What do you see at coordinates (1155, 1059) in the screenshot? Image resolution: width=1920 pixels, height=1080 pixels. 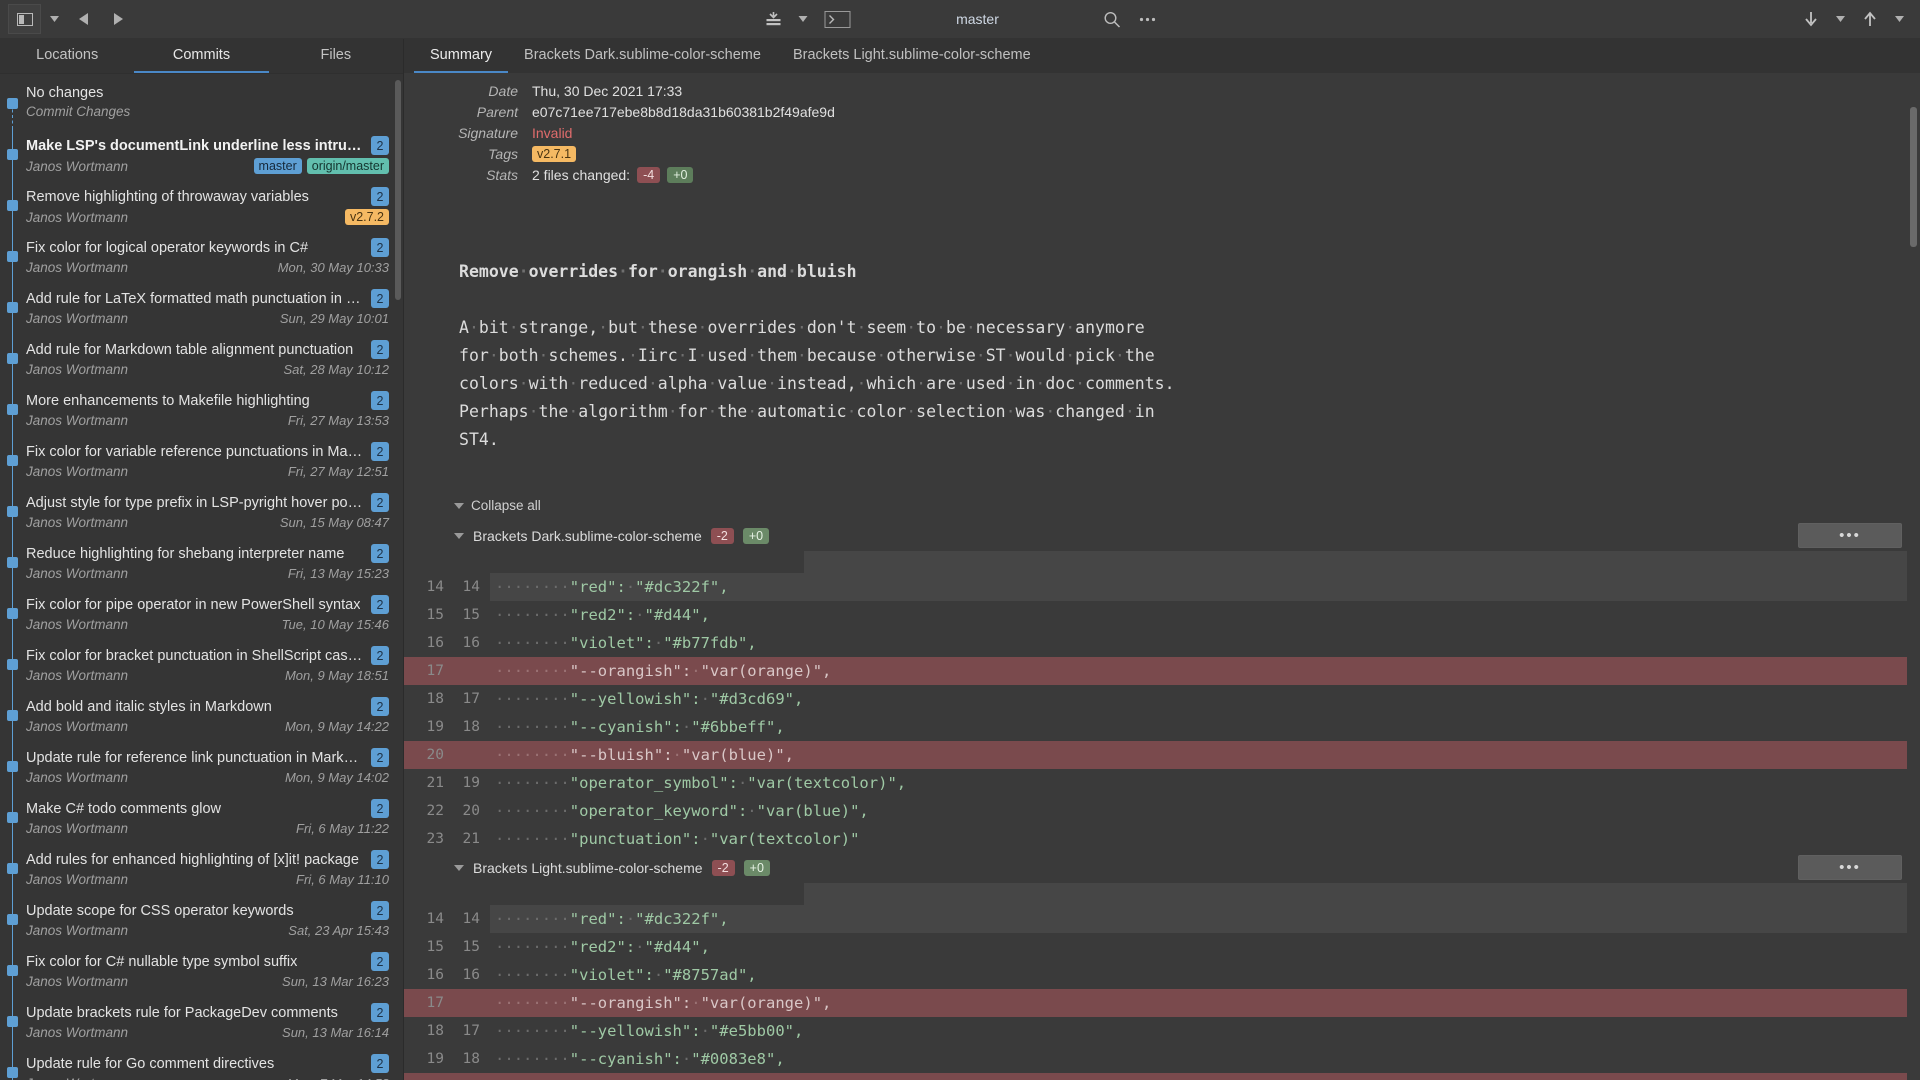 I see `diff-line: 19 18 ········"--cyanish":·"#0083e8",` at bounding box center [1155, 1059].